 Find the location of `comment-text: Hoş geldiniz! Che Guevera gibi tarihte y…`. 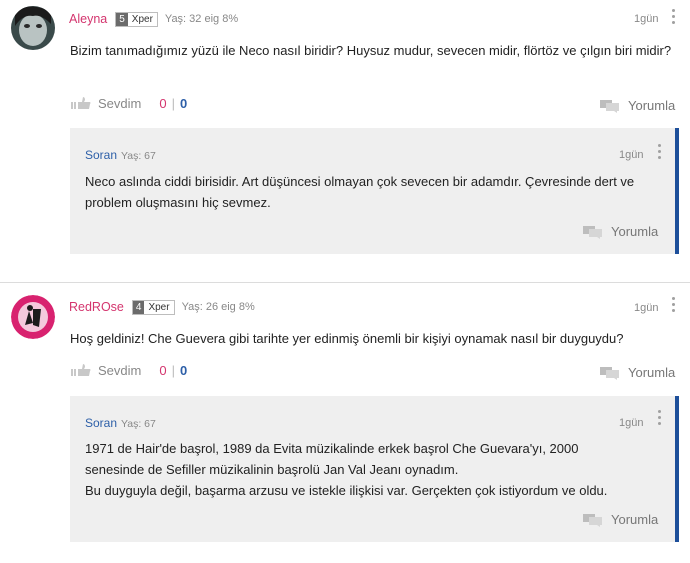

comment-text: Hoş geldiniz! Che Guevera gibi tarihte y… is located at coordinates (347, 338).